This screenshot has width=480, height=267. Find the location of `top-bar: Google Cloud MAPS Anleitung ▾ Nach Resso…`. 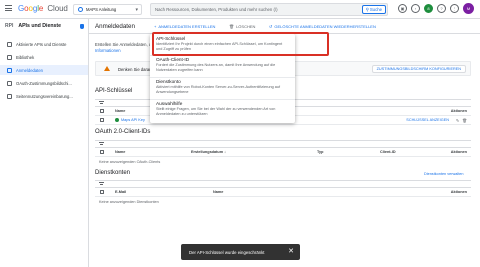

top-bar: Google Cloud MAPS Anleitung ▾ Nach Resso… is located at coordinates (240, 9).